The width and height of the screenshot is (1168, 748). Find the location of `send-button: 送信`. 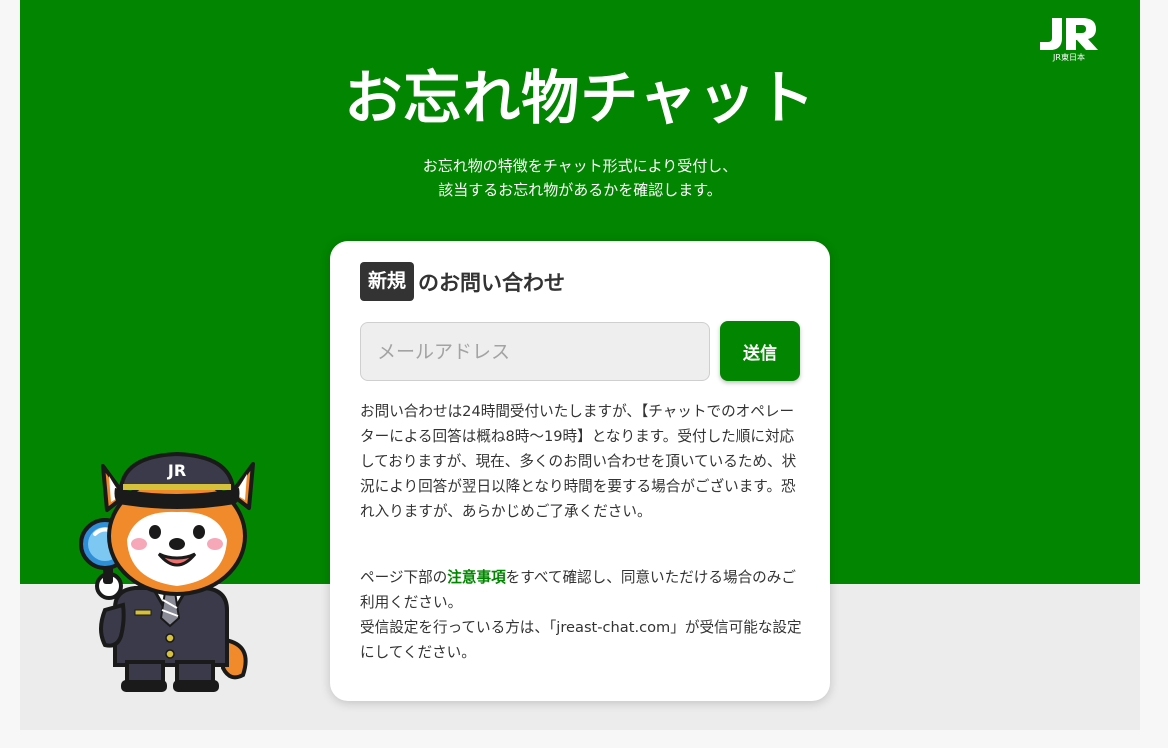

send-button: 送信 is located at coordinates (760, 351).